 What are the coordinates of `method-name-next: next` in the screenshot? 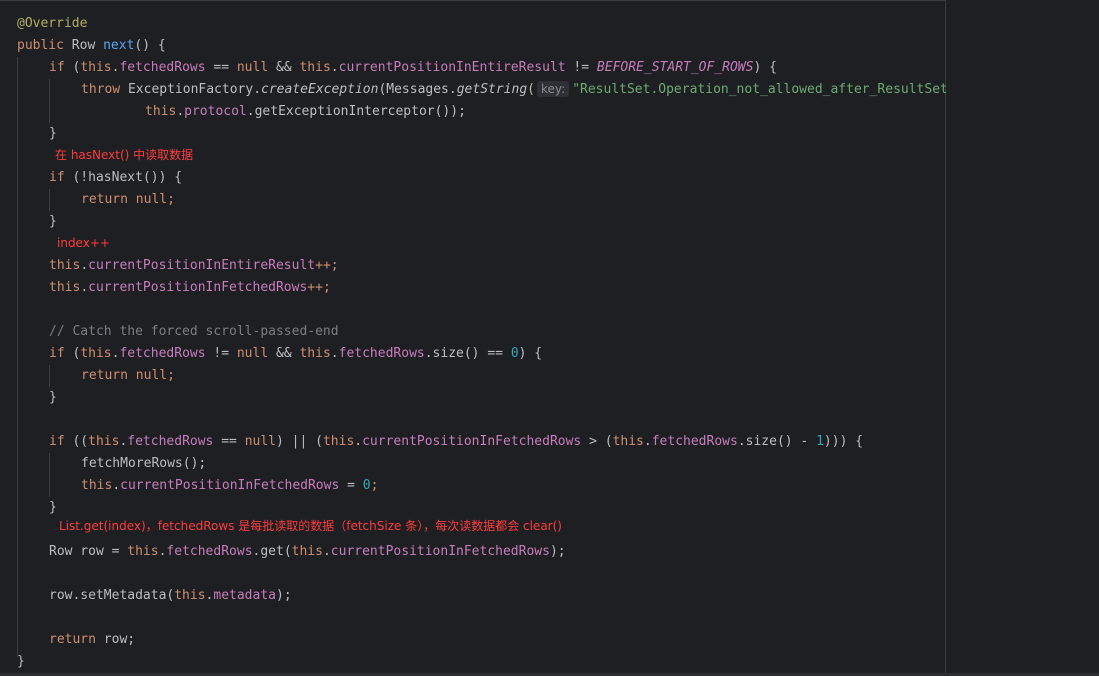 It's located at (119, 45).